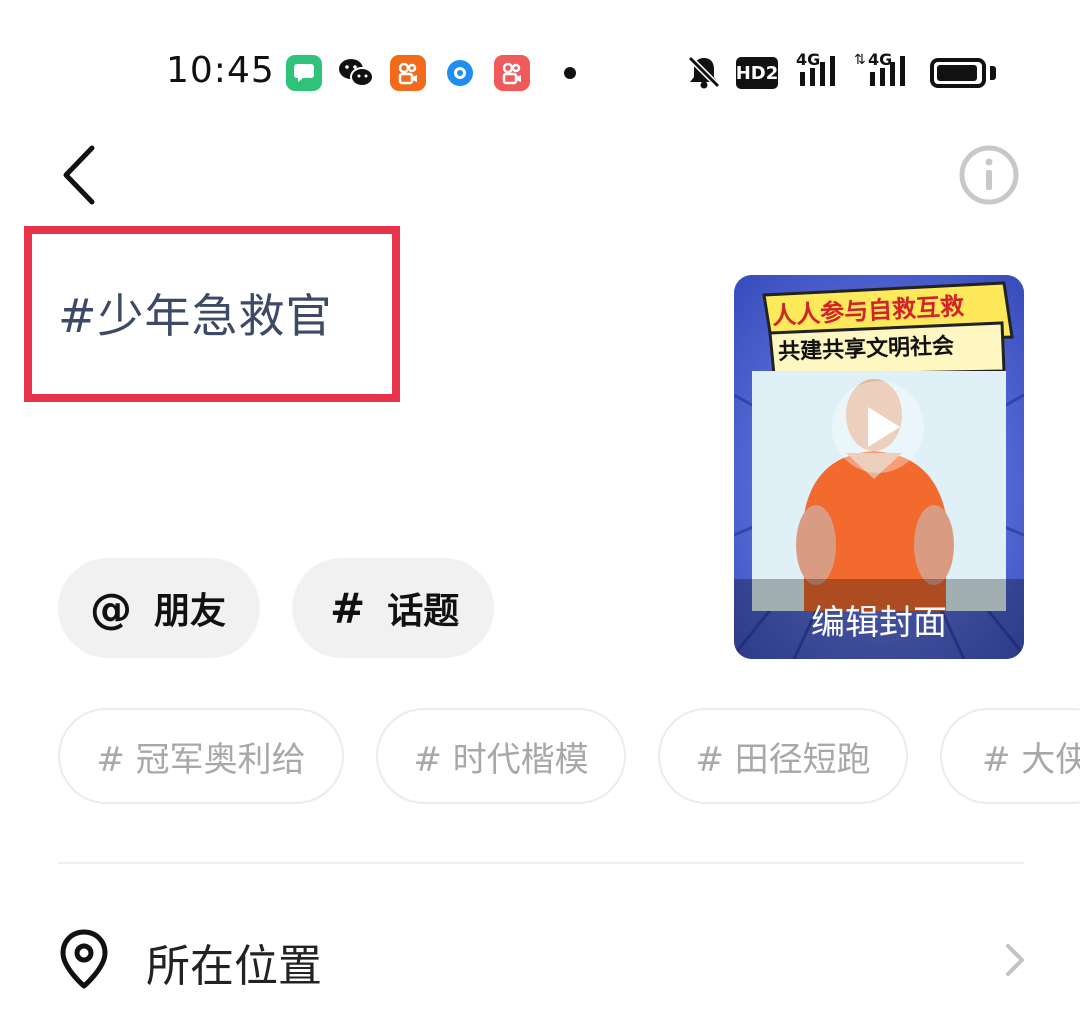  Describe the element at coordinates (783, 756) in the screenshot. I see `topic-chip: # 田径短跑` at that location.